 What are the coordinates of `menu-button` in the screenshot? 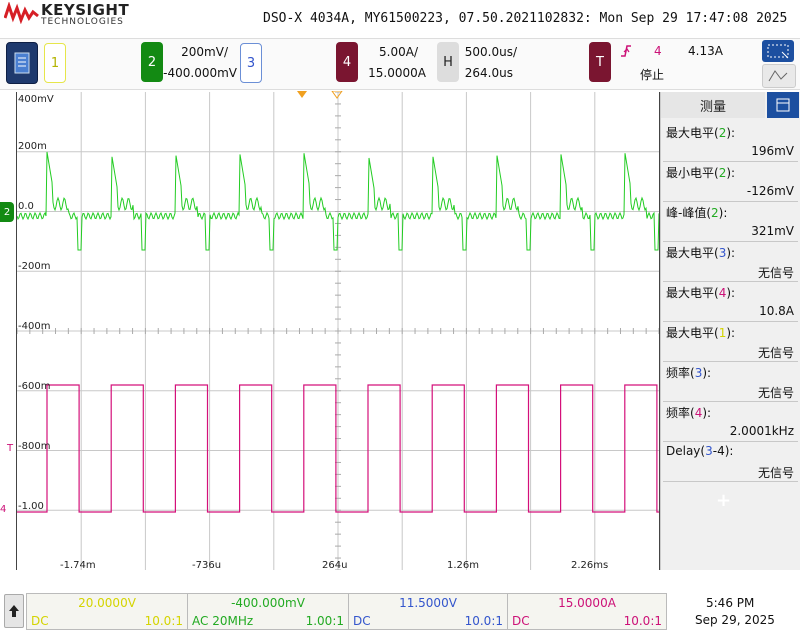 It's located at (22, 63).